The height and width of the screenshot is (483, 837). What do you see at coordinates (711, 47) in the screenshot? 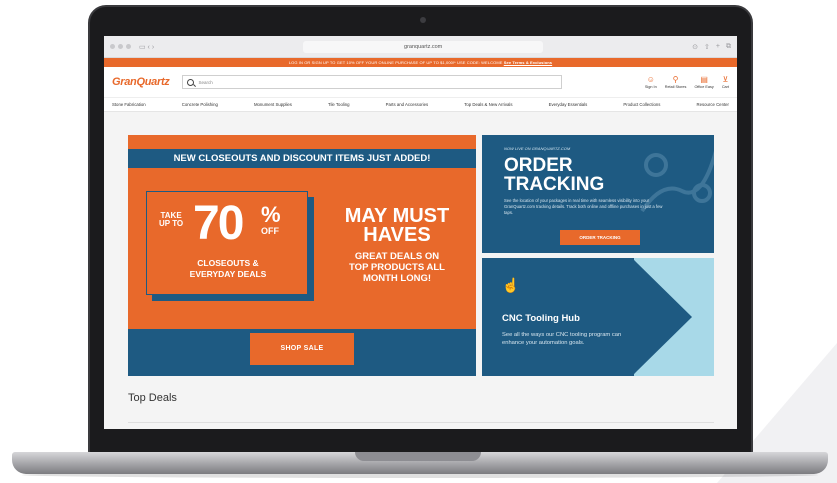
I see `browser-actions: ⊙ ⇧ + ⧉` at bounding box center [711, 47].